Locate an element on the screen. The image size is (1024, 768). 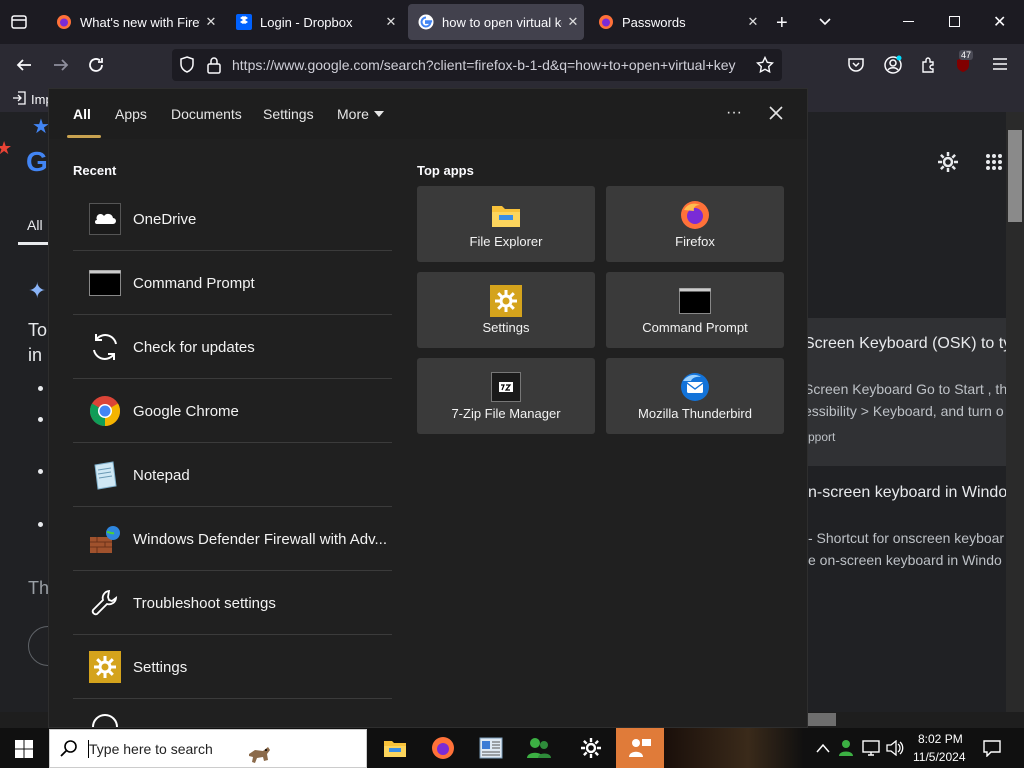
minimize-icon is located at coordinates (908, 21).